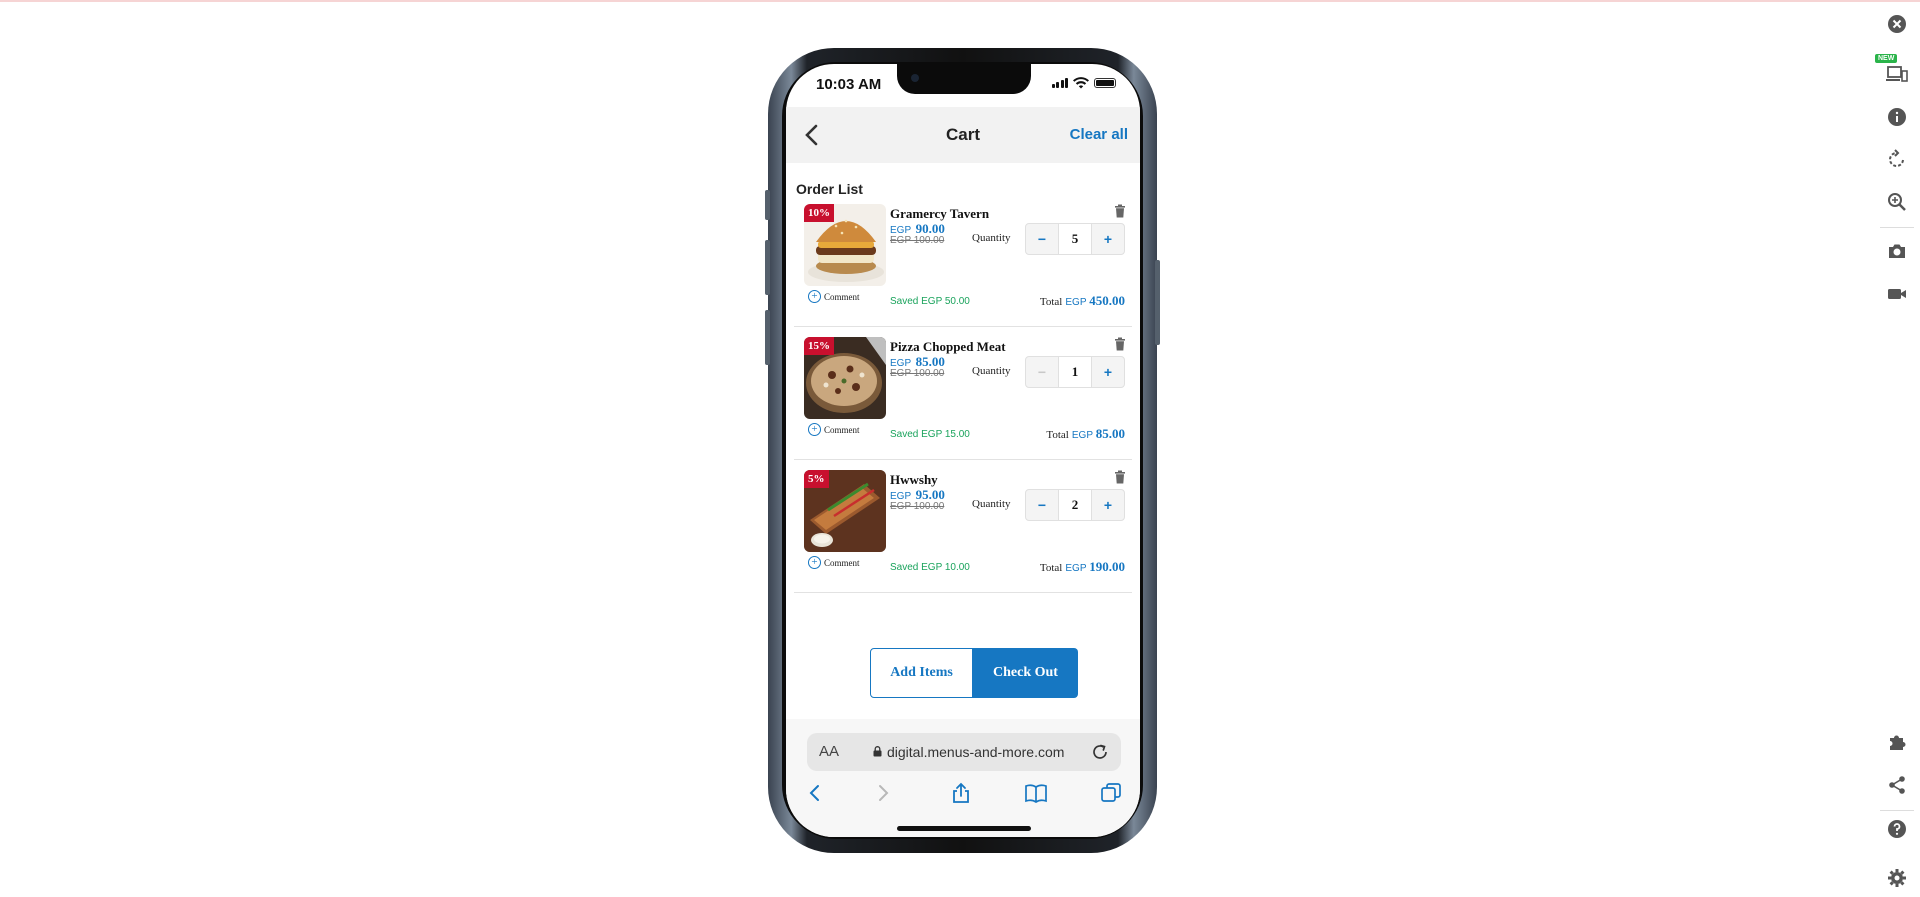 The height and width of the screenshot is (897, 1920). Describe the element at coordinates (963, 778) in the screenshot. I see `browser-bar: AA digital.menus-and-more.com` at that location.